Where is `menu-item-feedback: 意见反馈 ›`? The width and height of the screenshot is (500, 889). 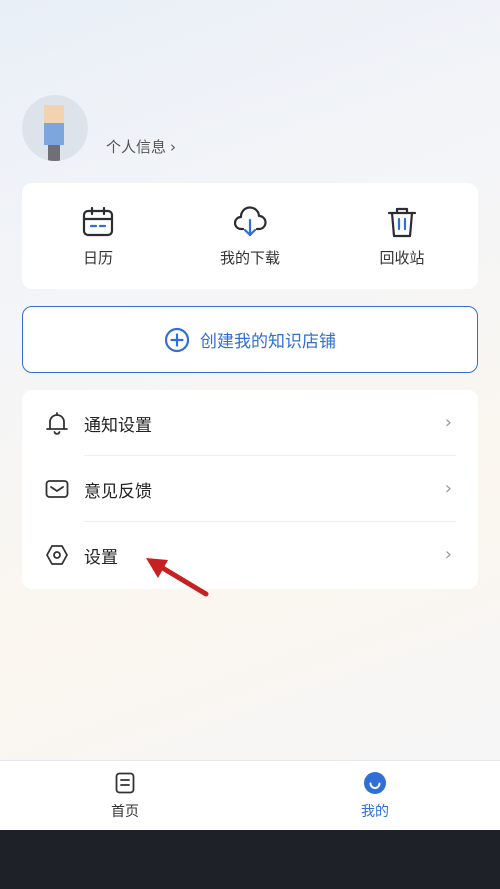
menu-item-feedback: 意见反馈 › is located at coordinates (250, 489).